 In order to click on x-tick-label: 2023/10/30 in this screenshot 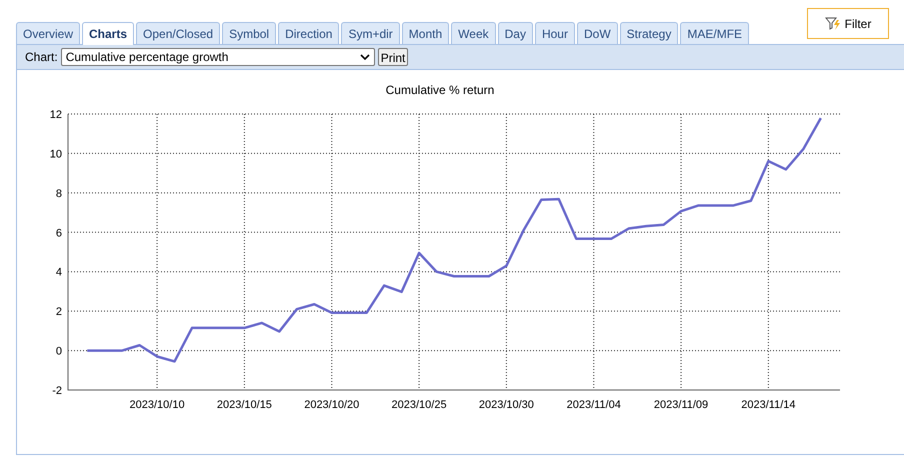, I will do `click(506, 405)`.